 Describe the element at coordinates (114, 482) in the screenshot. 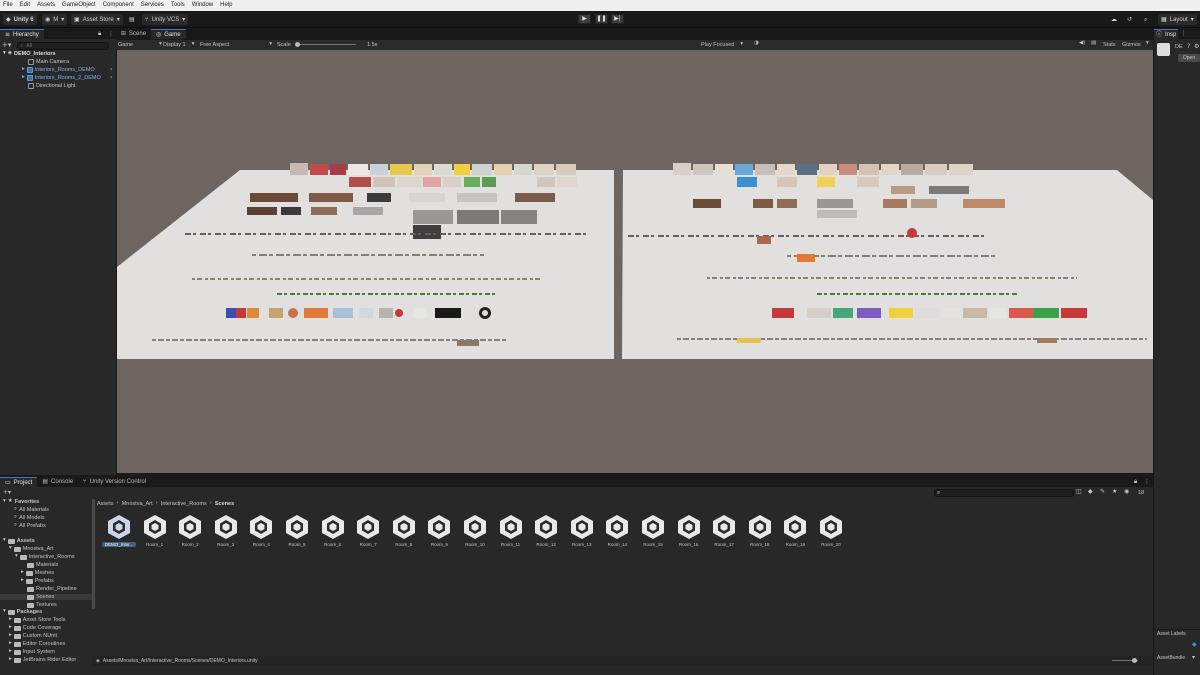

I see `tab-version-control: ⑂ Unity Version Control` at that location.